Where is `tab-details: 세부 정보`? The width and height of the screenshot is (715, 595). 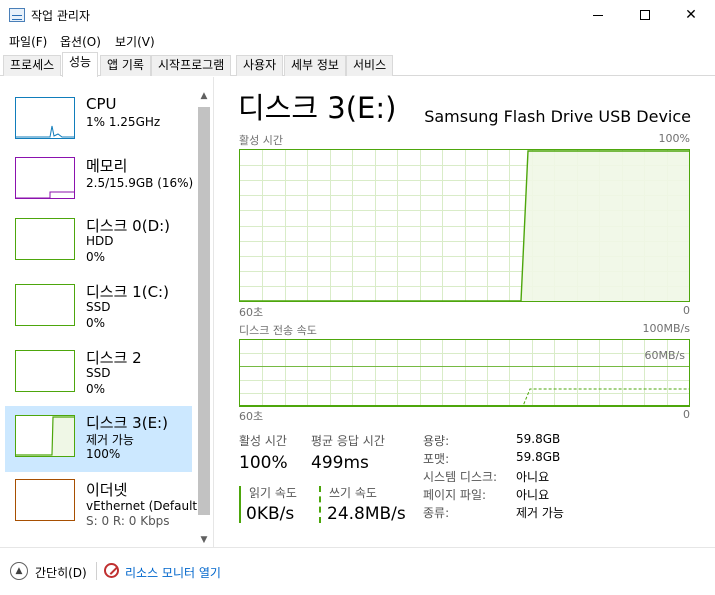
tab-details: 세부 정보 is located at coordinates (315, 65).